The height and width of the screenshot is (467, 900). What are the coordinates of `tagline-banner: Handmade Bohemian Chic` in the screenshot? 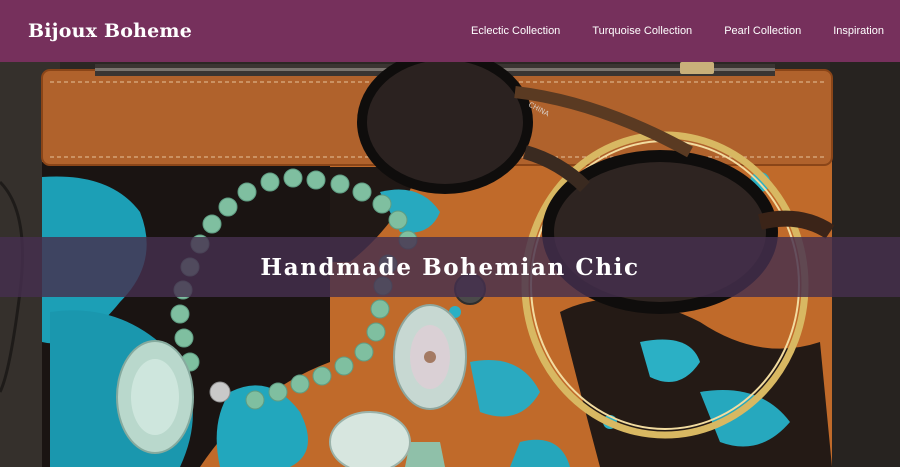 It's located at (450, 267).